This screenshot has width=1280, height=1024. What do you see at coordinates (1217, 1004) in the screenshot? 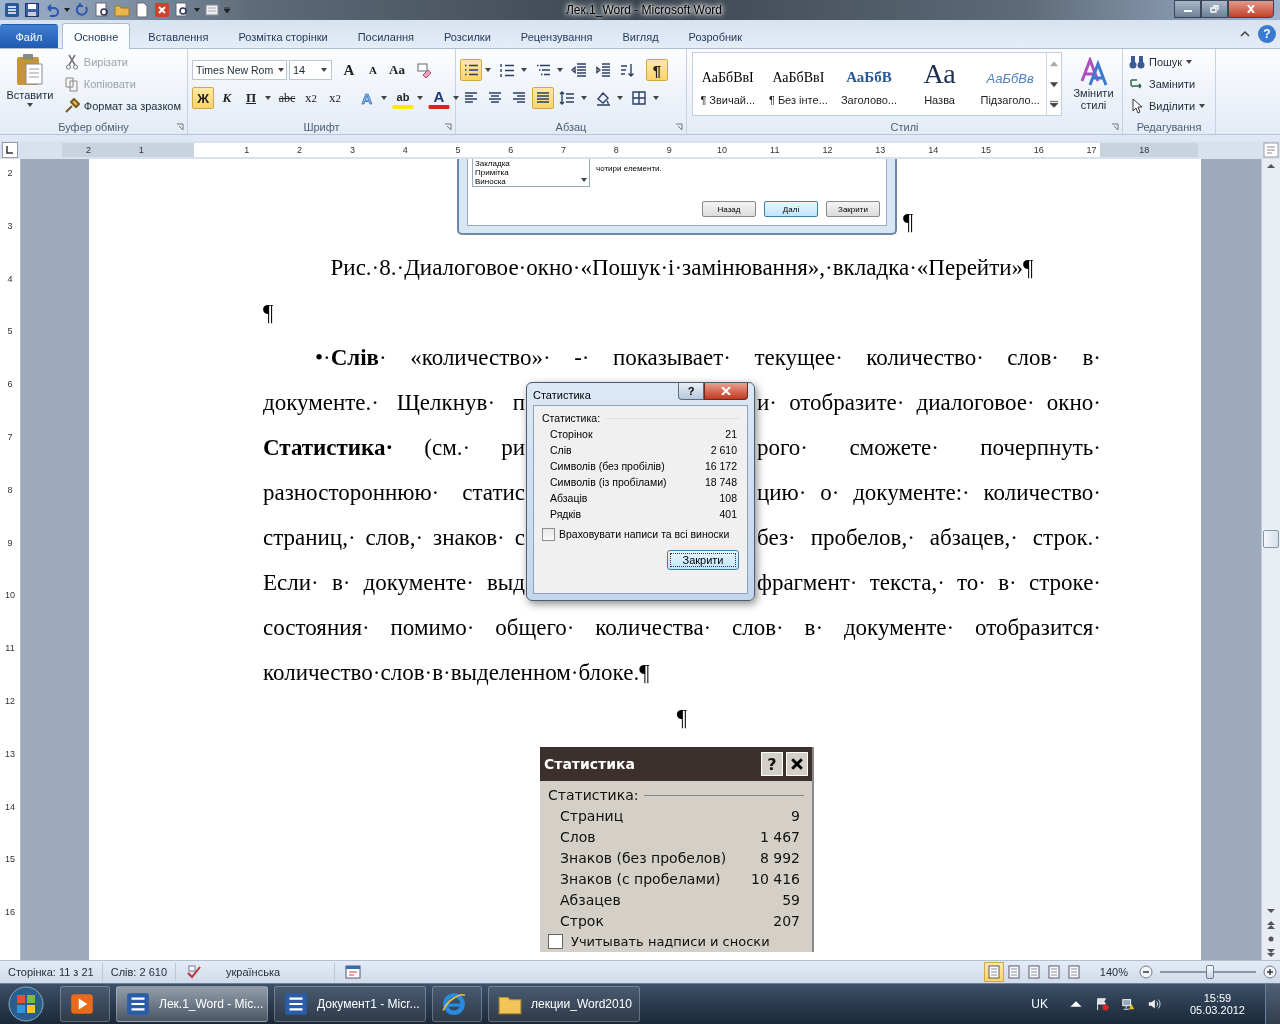
I see `clock: 15:59 05.03.2012` at bounding box center [1217, 1004].